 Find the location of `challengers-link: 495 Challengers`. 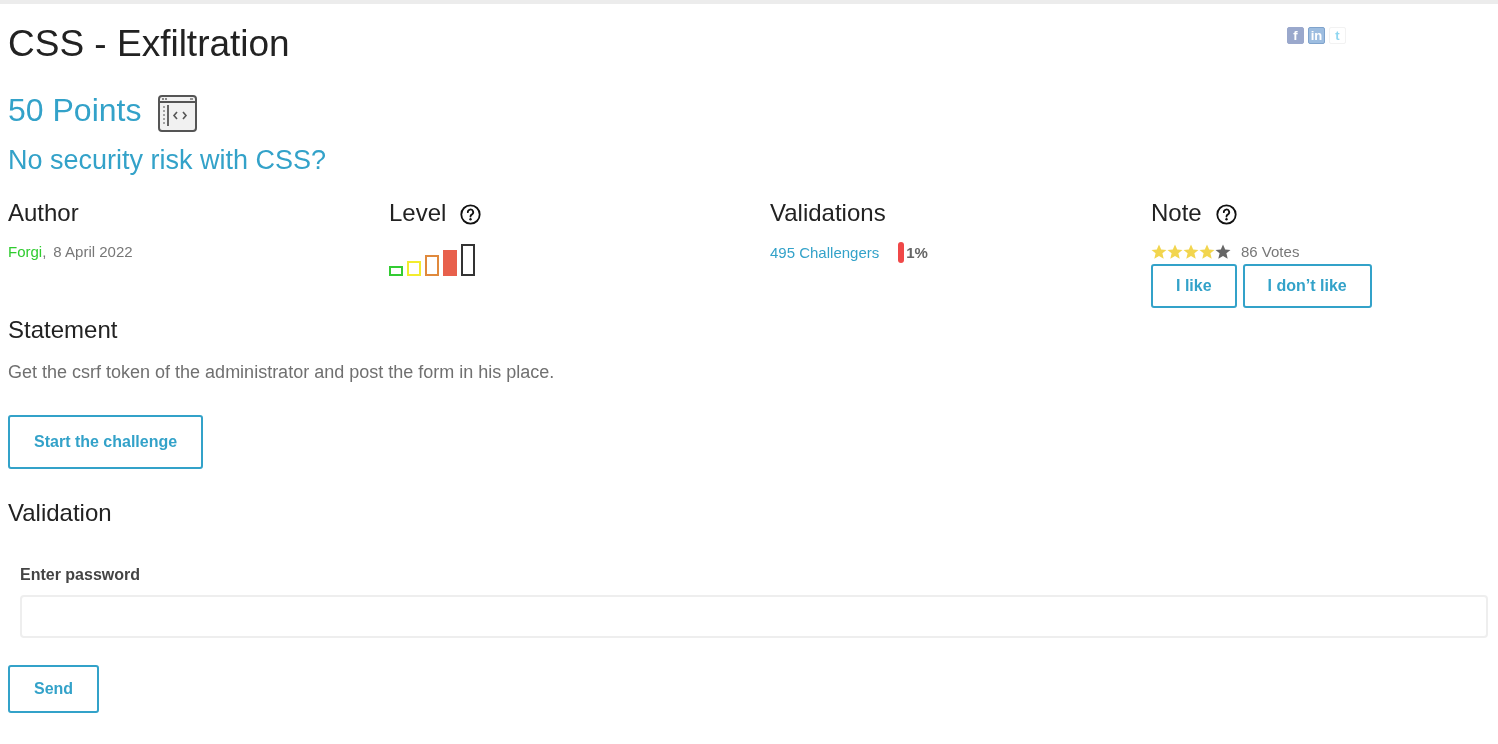

challengers-link: 495 Challengers is located at coordinates (825, 252).